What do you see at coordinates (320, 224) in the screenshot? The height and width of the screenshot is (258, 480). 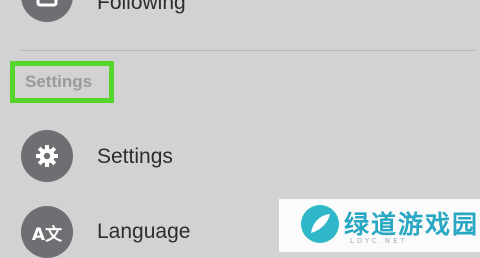 I see `watermark-logo-icon` at bounding box center [320, 224].